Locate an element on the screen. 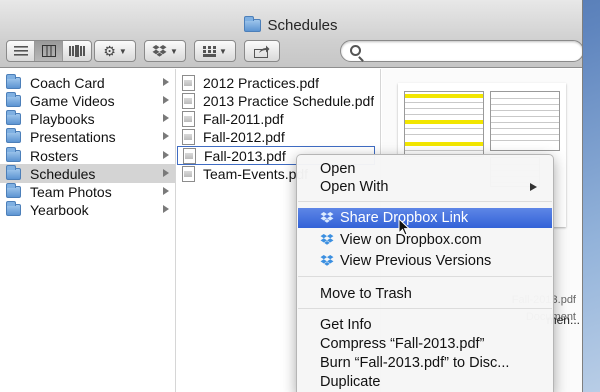 Image resolution: width=600 pixels, height=392 pixels. folder-item-team-photos: Team Photos is located at coordinates (87, 191).